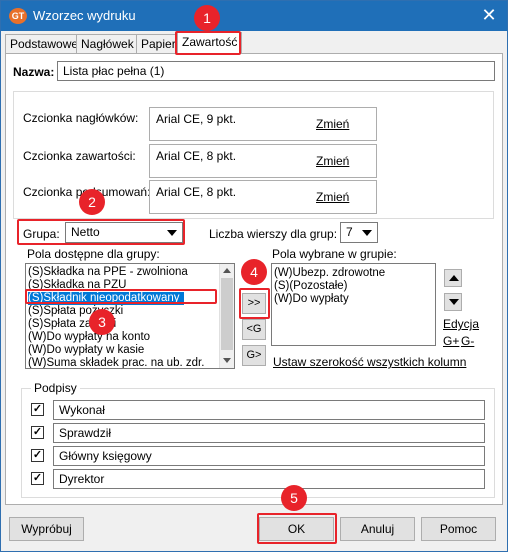 The image size is (508, 552). I want to click on help-button: Pomoc, so click(458, 529).